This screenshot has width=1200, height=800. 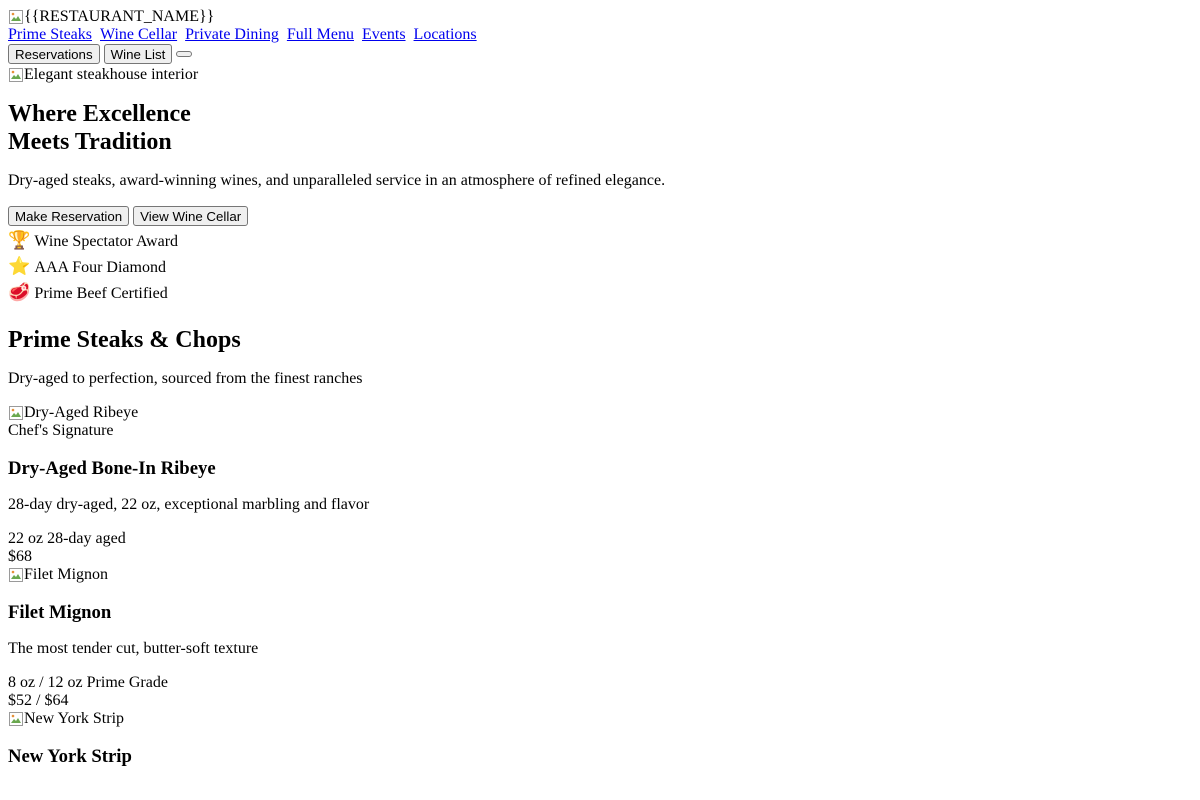 What do you see at coordinates (600, 293) in the screenshot?
I see `award-item: 🥩 Prime Beef Certified` at bounding box center [600, 293].